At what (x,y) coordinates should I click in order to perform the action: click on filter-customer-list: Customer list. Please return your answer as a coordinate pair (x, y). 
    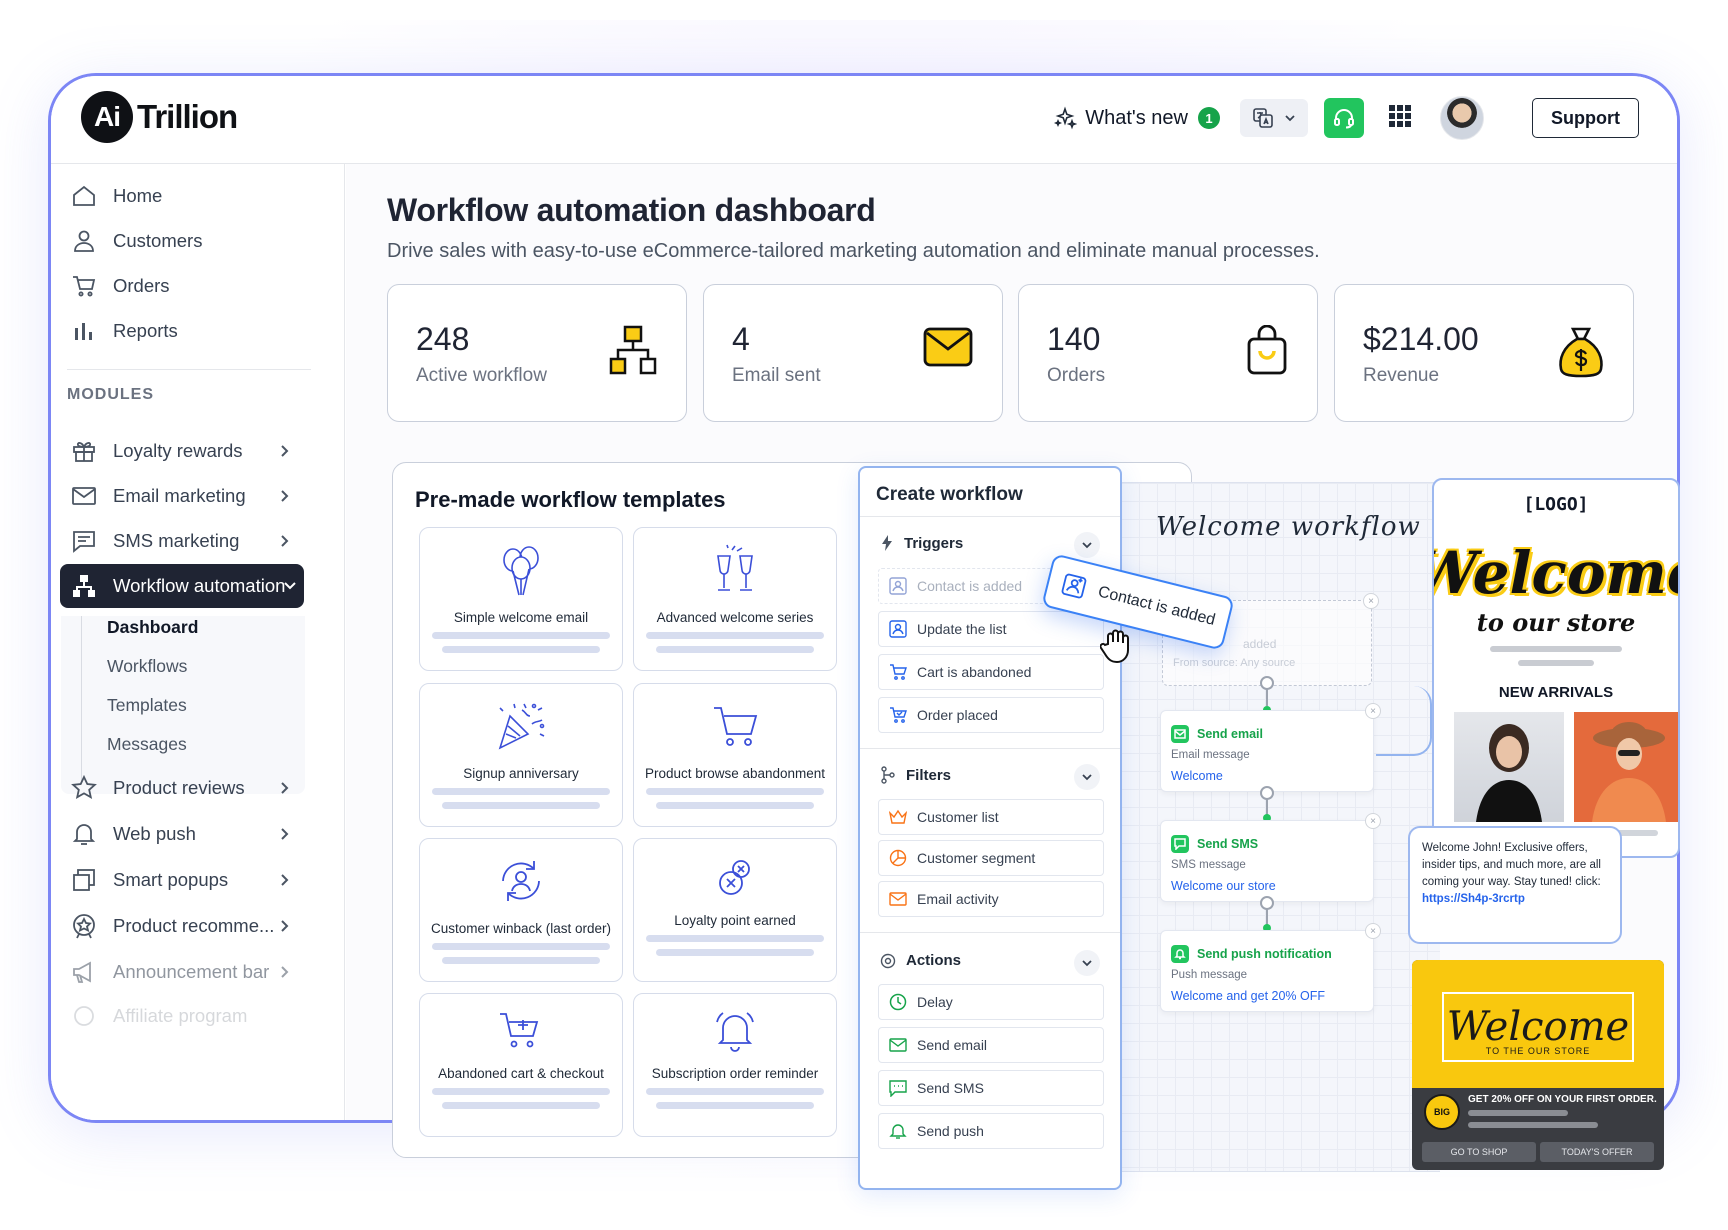
    Looking at the image, I should click on (991, 817).